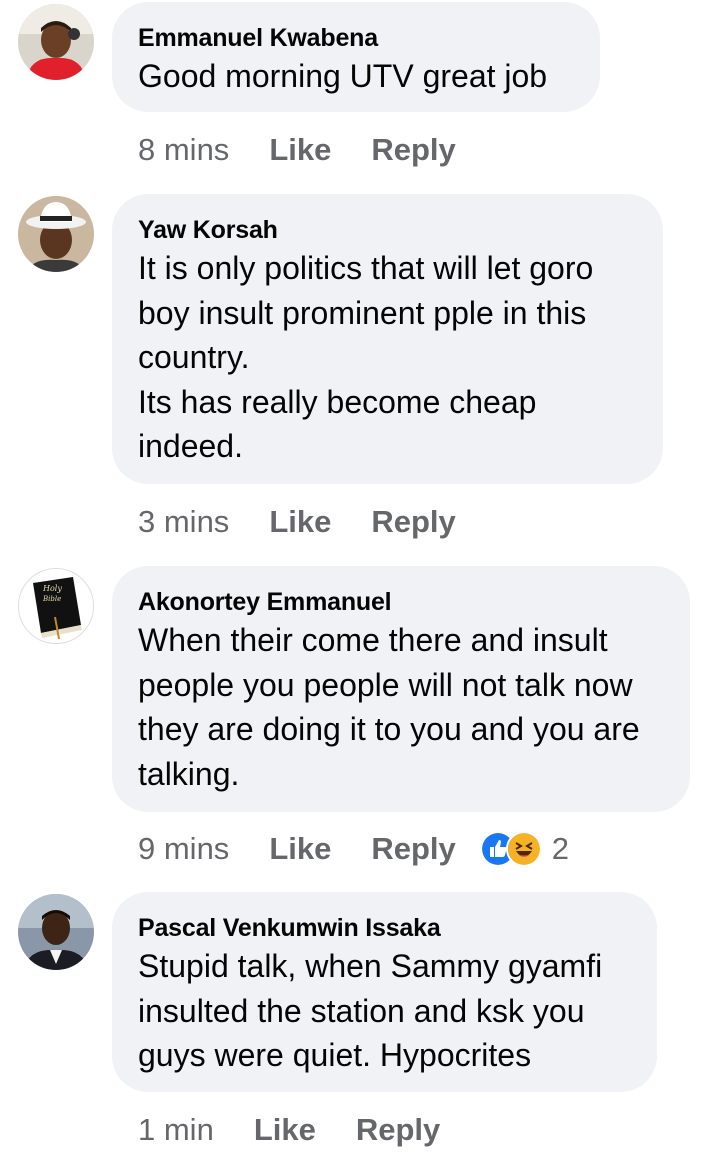 This screenshot has width=720, height=1161. I want to click on avatar-book-title: Holy, so click(52, 588).